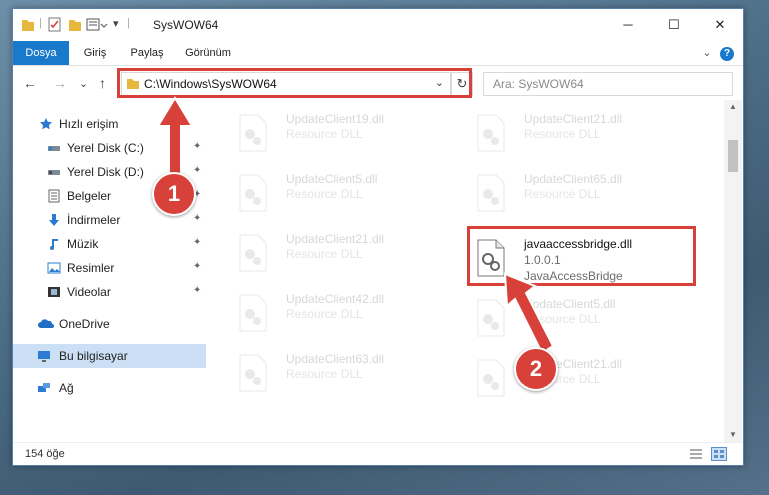 Image resolution: width=769 pixels, height=495 pixels. I want to click on ribbon-expand-icon: ⌄, so click(707, 53).